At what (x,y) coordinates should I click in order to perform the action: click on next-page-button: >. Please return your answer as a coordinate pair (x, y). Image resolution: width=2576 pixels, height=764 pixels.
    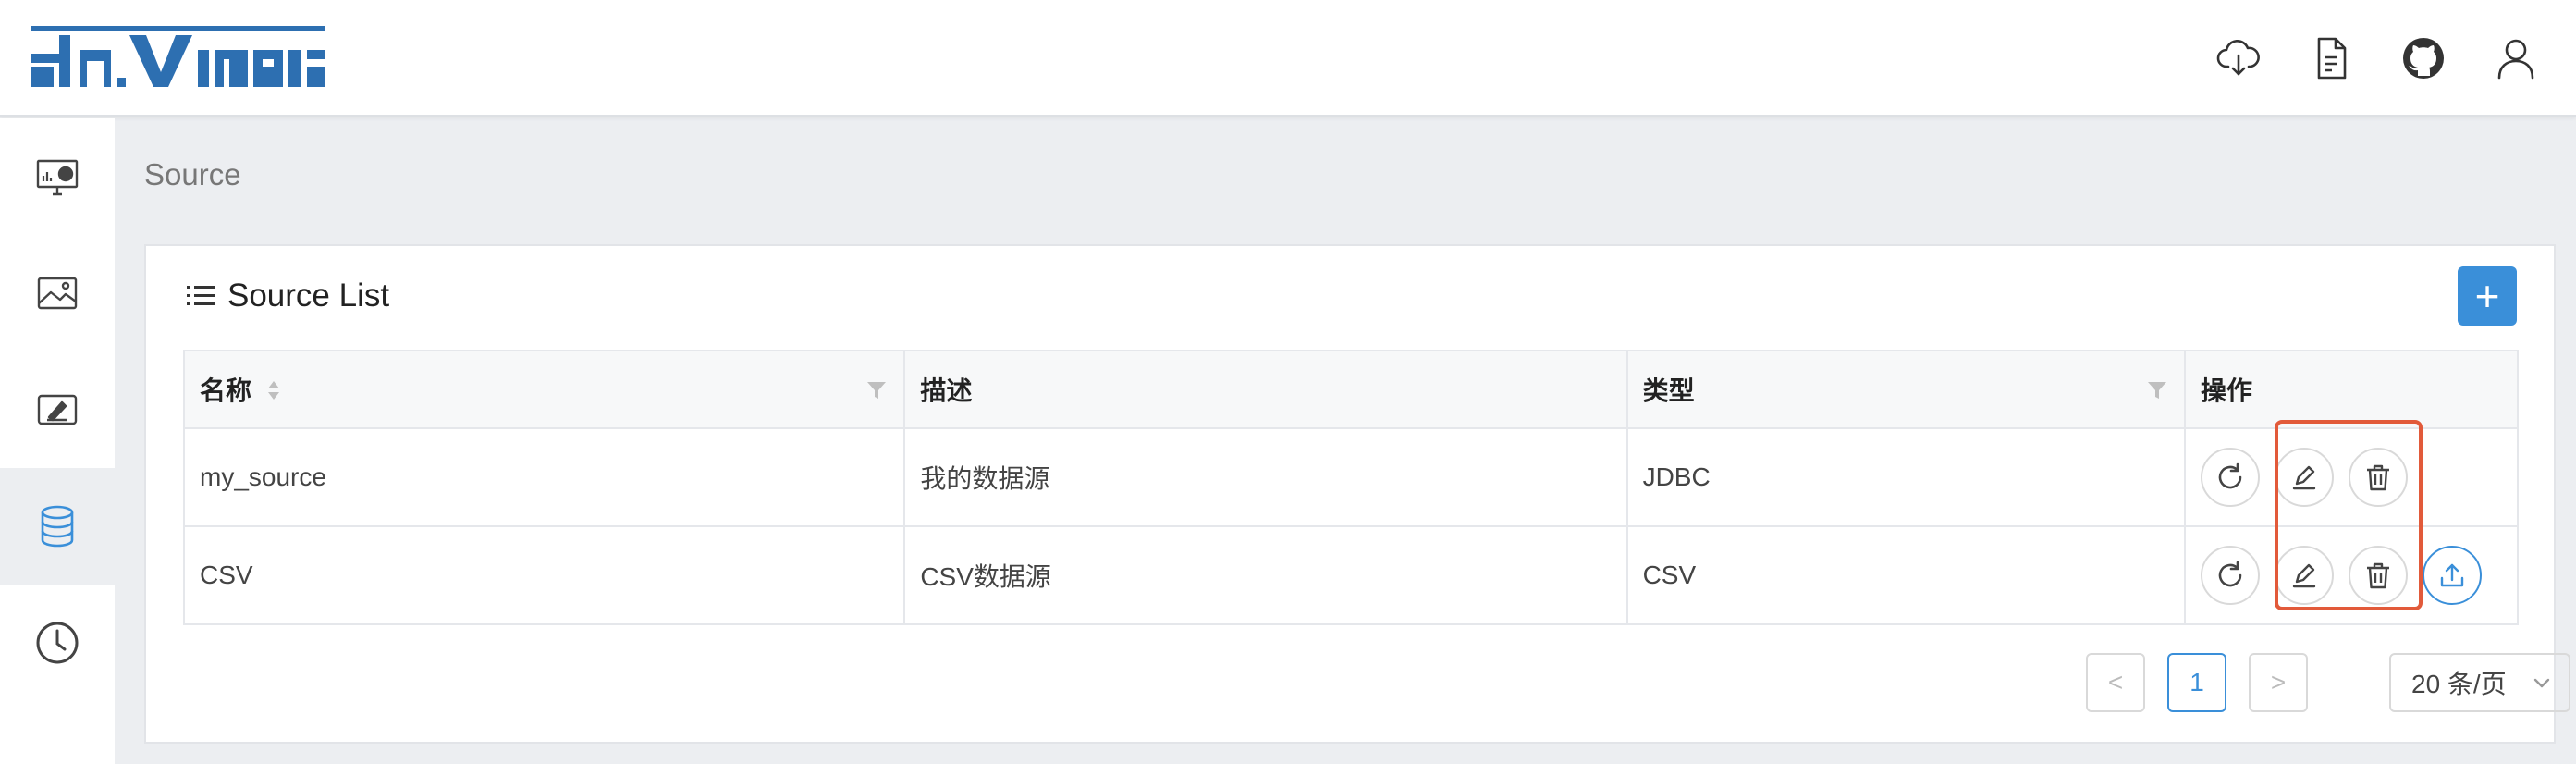
    Looking at the image, I should click on (2278, 682).